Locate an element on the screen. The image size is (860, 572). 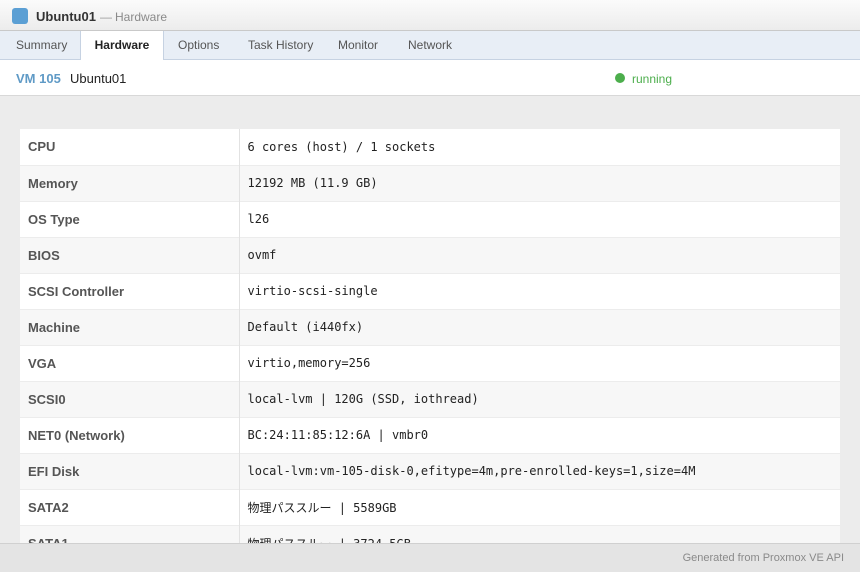
row-key: SATA1 is located at coordinates (130, 534).